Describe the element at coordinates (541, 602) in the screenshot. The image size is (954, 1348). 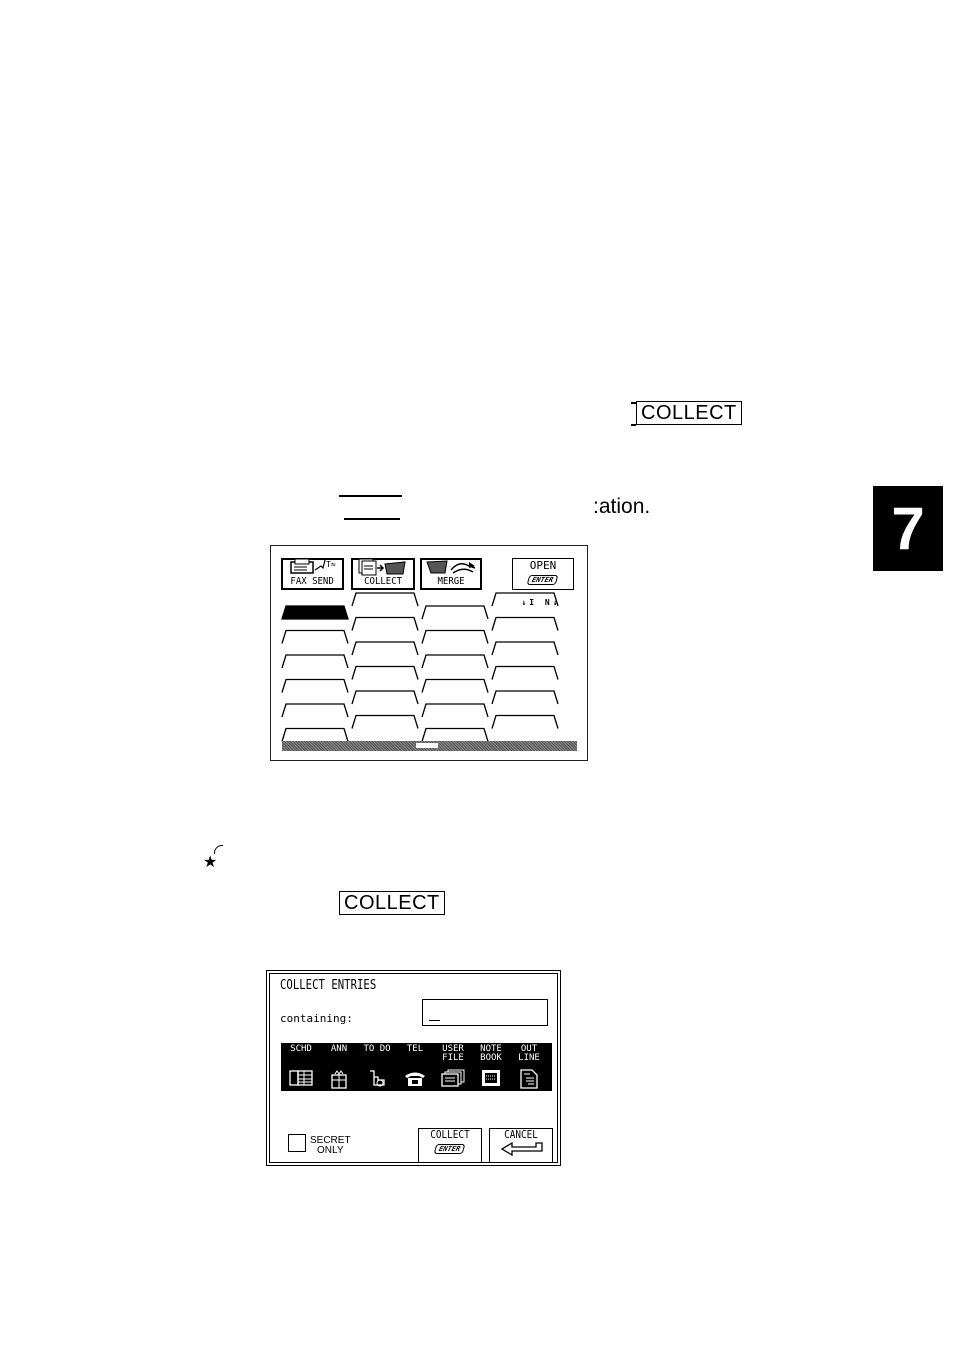
I see `index-marker: ↓I N↓` at that location.